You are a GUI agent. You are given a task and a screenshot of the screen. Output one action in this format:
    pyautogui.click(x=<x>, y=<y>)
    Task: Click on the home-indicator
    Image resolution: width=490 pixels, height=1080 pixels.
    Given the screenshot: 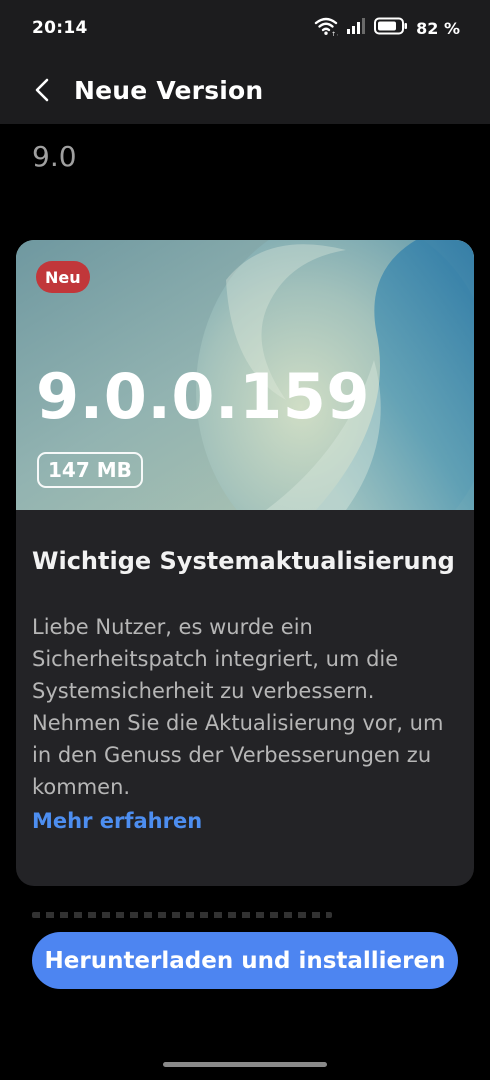 What is the action you would take?
    pyautogui.click(x=245, y=1064)
    